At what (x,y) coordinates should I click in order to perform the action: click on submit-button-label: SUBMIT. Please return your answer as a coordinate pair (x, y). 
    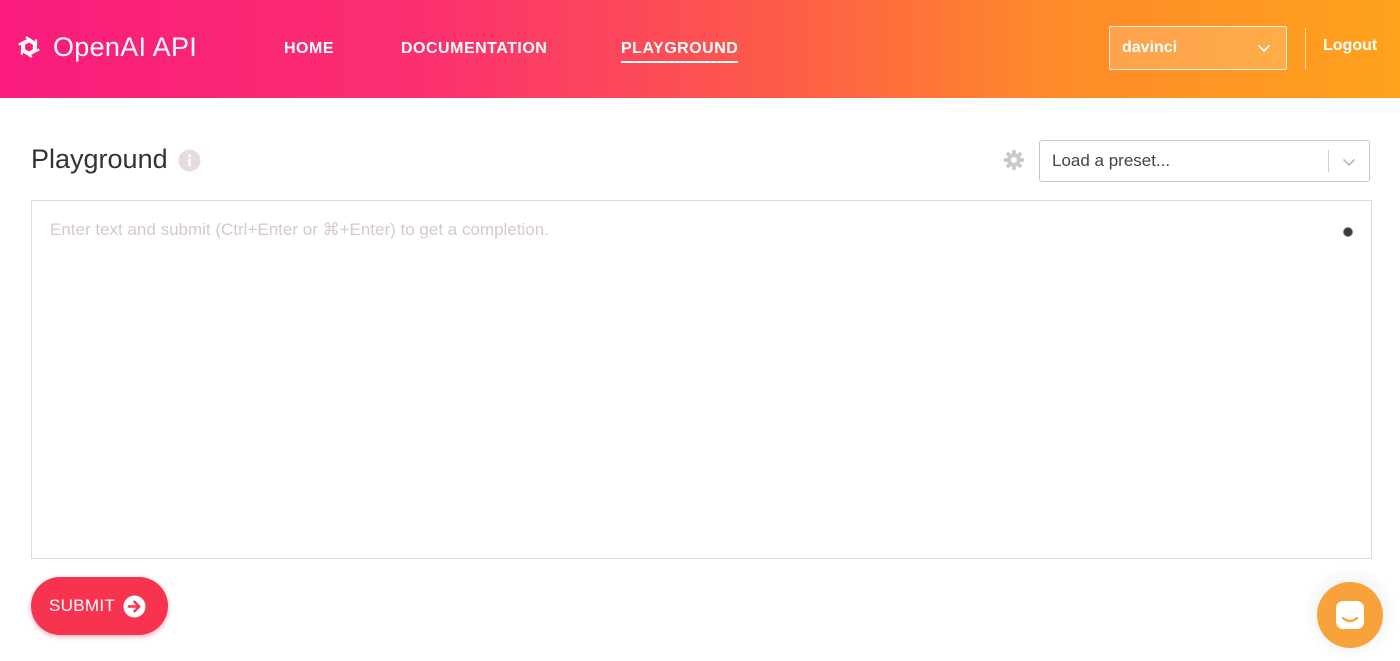
    Looking at the image, I should click on (82, 605).